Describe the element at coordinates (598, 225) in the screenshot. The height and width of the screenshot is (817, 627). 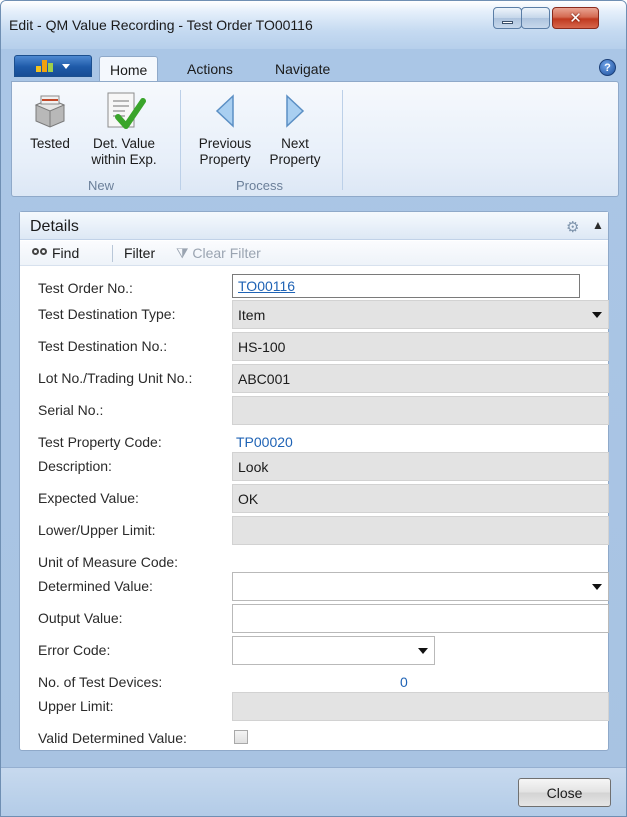
I see `chevron-up-icon: ▲` at that location.